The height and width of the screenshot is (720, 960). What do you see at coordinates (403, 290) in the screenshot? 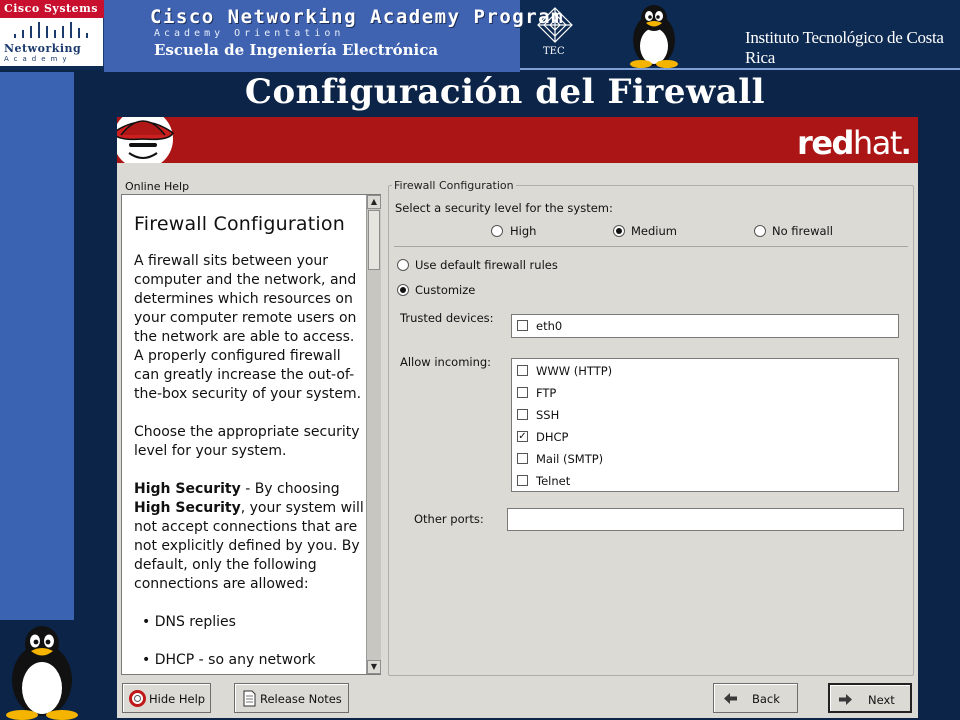
I see `radio-customize` at bounding box center [403, 290].